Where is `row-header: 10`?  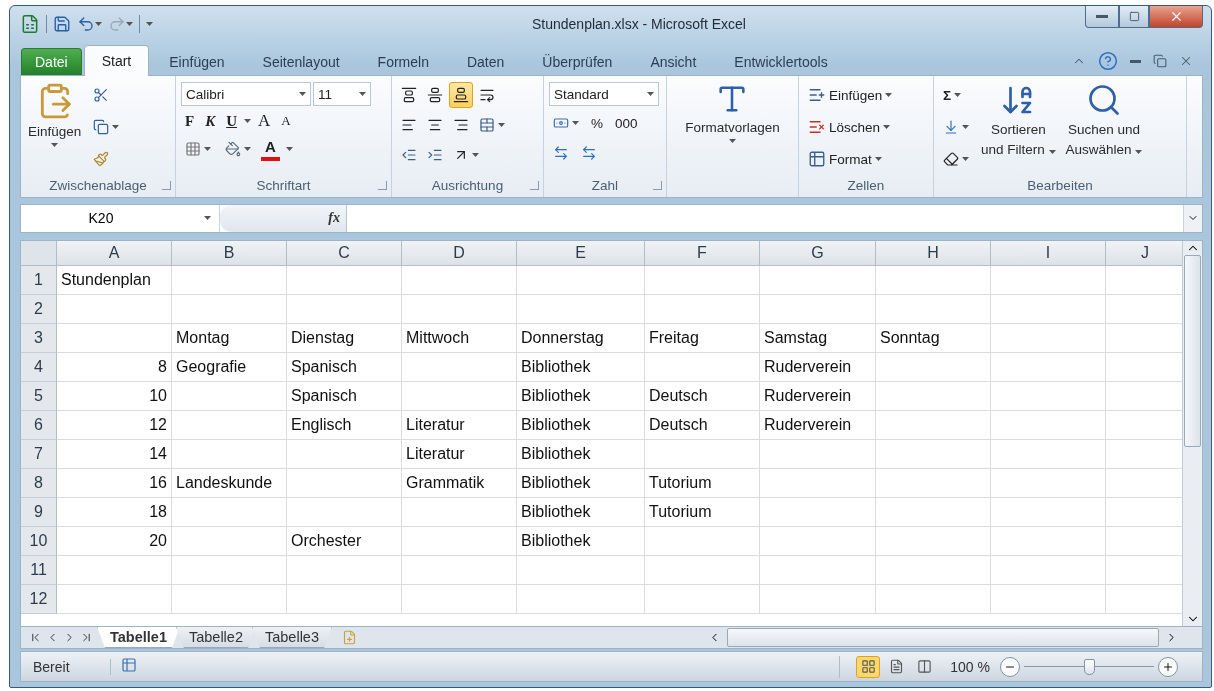 row-header: 10 is located at coordinates (39, 541).